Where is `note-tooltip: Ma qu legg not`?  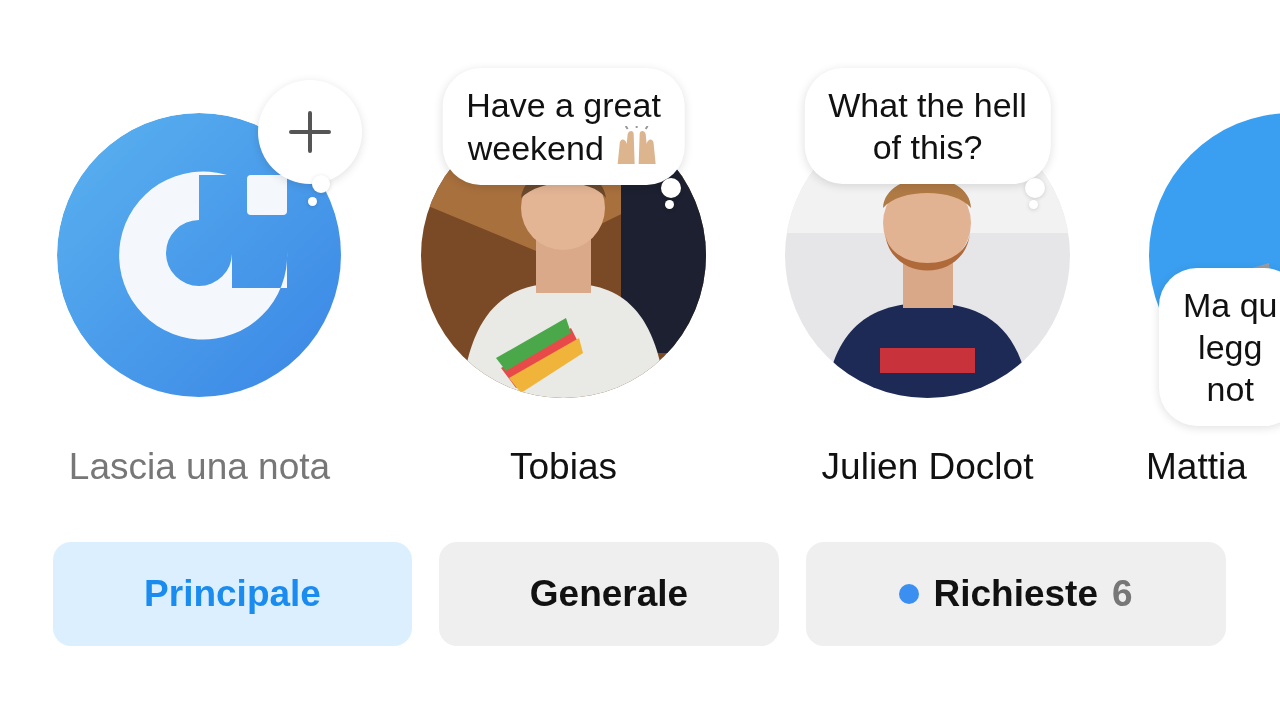
note-tooltip: Ma qu legg not is located at coordinates (1219, 347).